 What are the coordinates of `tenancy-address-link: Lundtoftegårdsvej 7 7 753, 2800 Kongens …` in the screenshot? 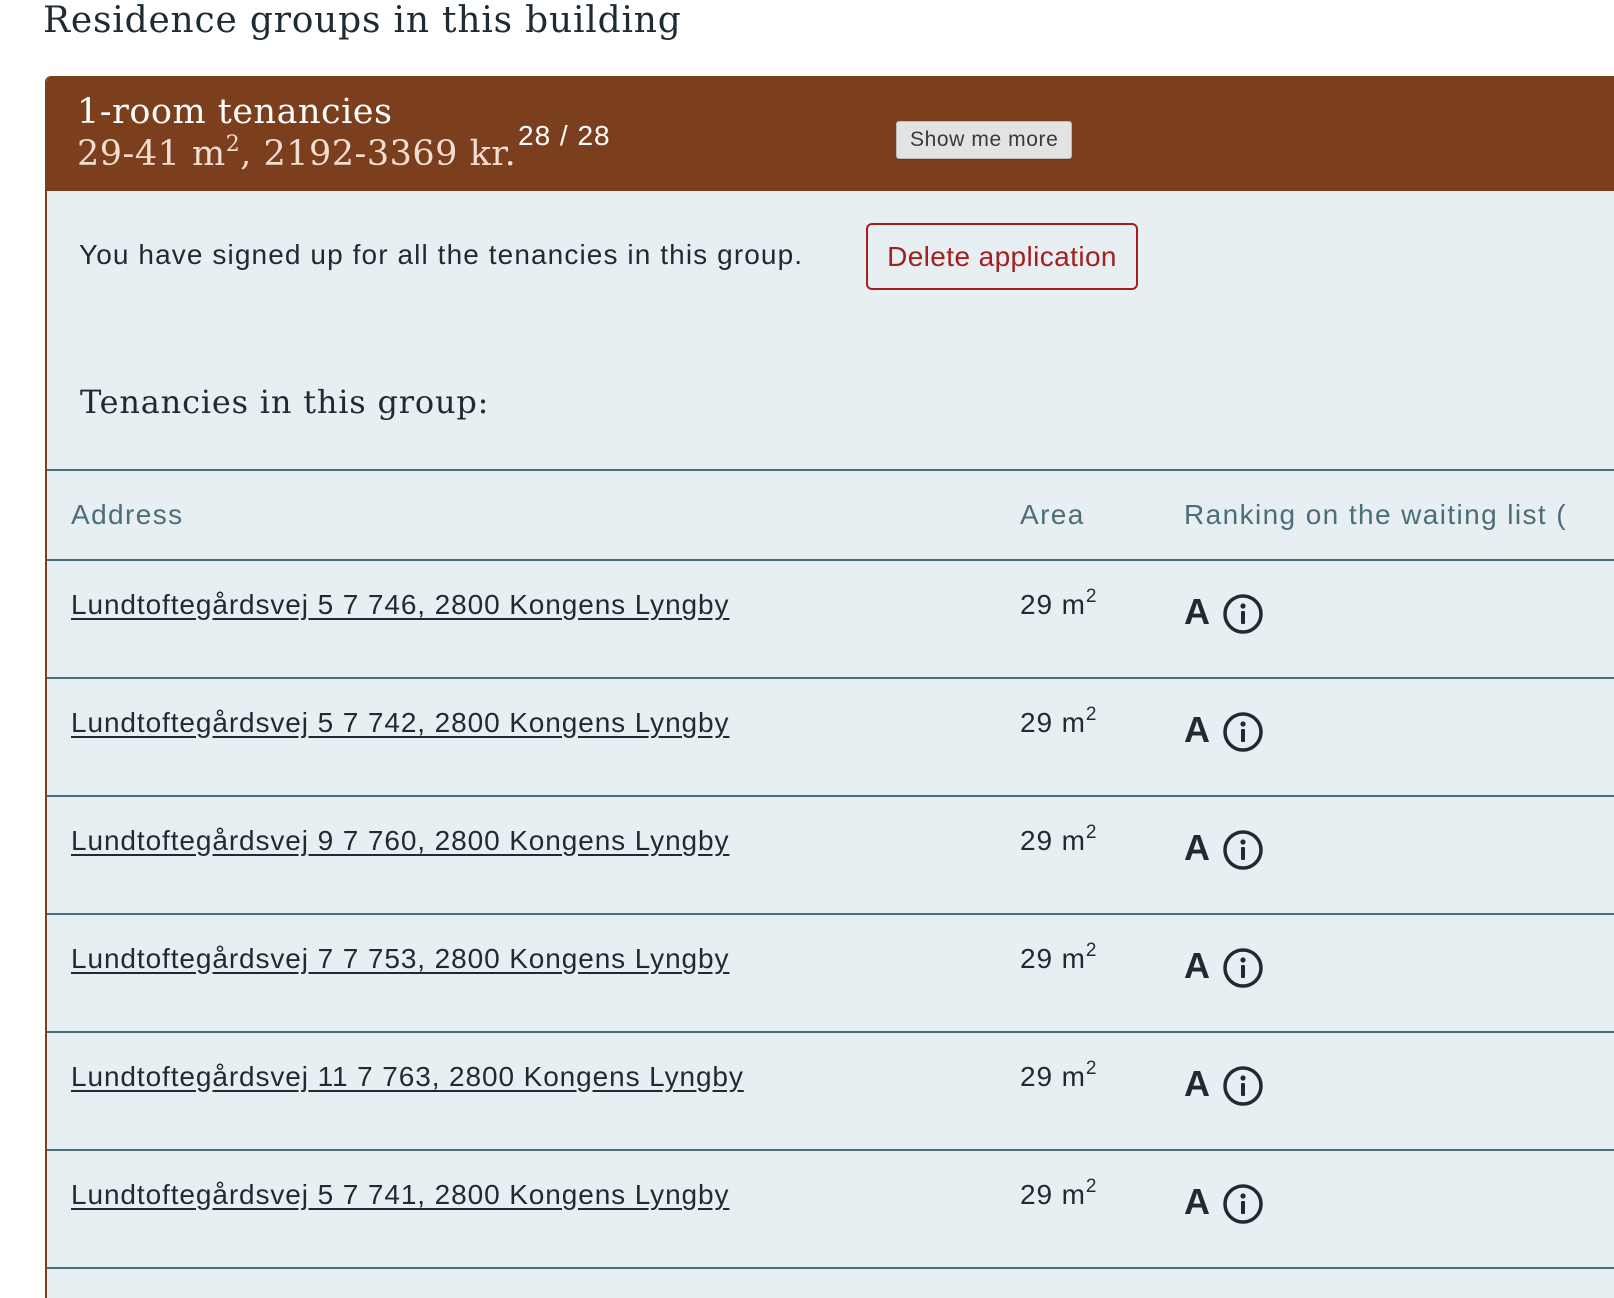 It's located at (400, 959).